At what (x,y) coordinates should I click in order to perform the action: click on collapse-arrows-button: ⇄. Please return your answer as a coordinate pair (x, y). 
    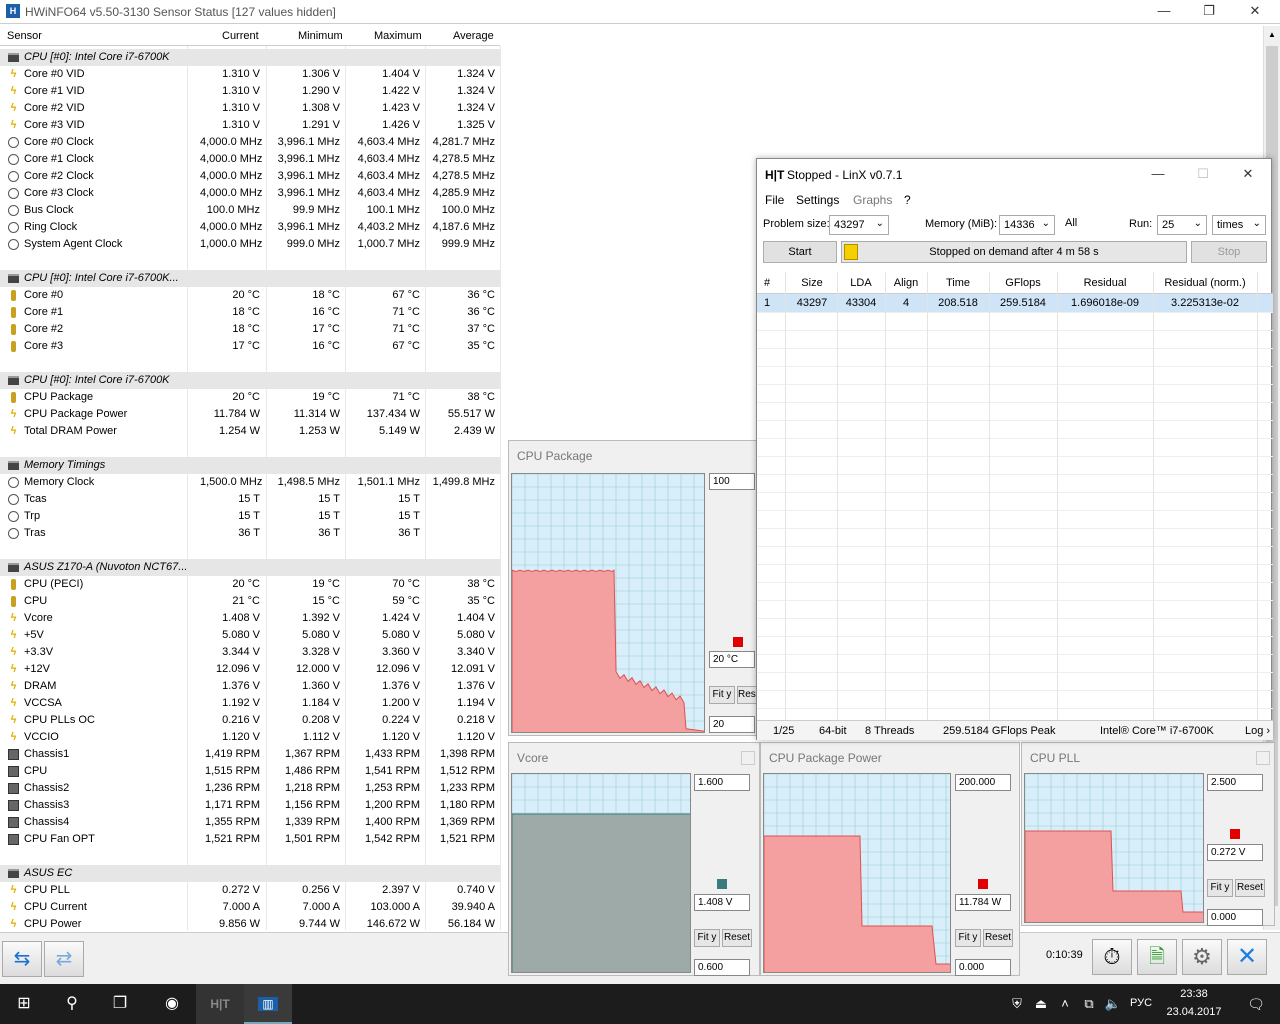
    Looking at the image, I should click on (64, 959).